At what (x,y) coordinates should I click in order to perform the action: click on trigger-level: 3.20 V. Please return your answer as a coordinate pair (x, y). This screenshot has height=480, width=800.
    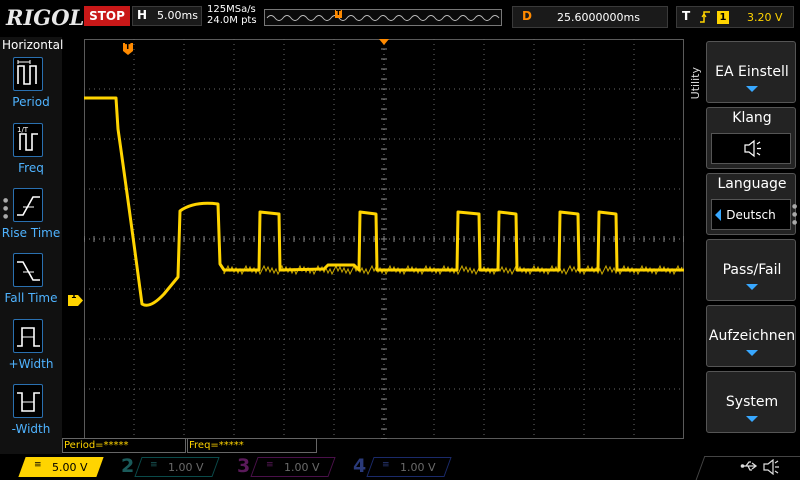
    Looking at the image, I should click on (765, 17).